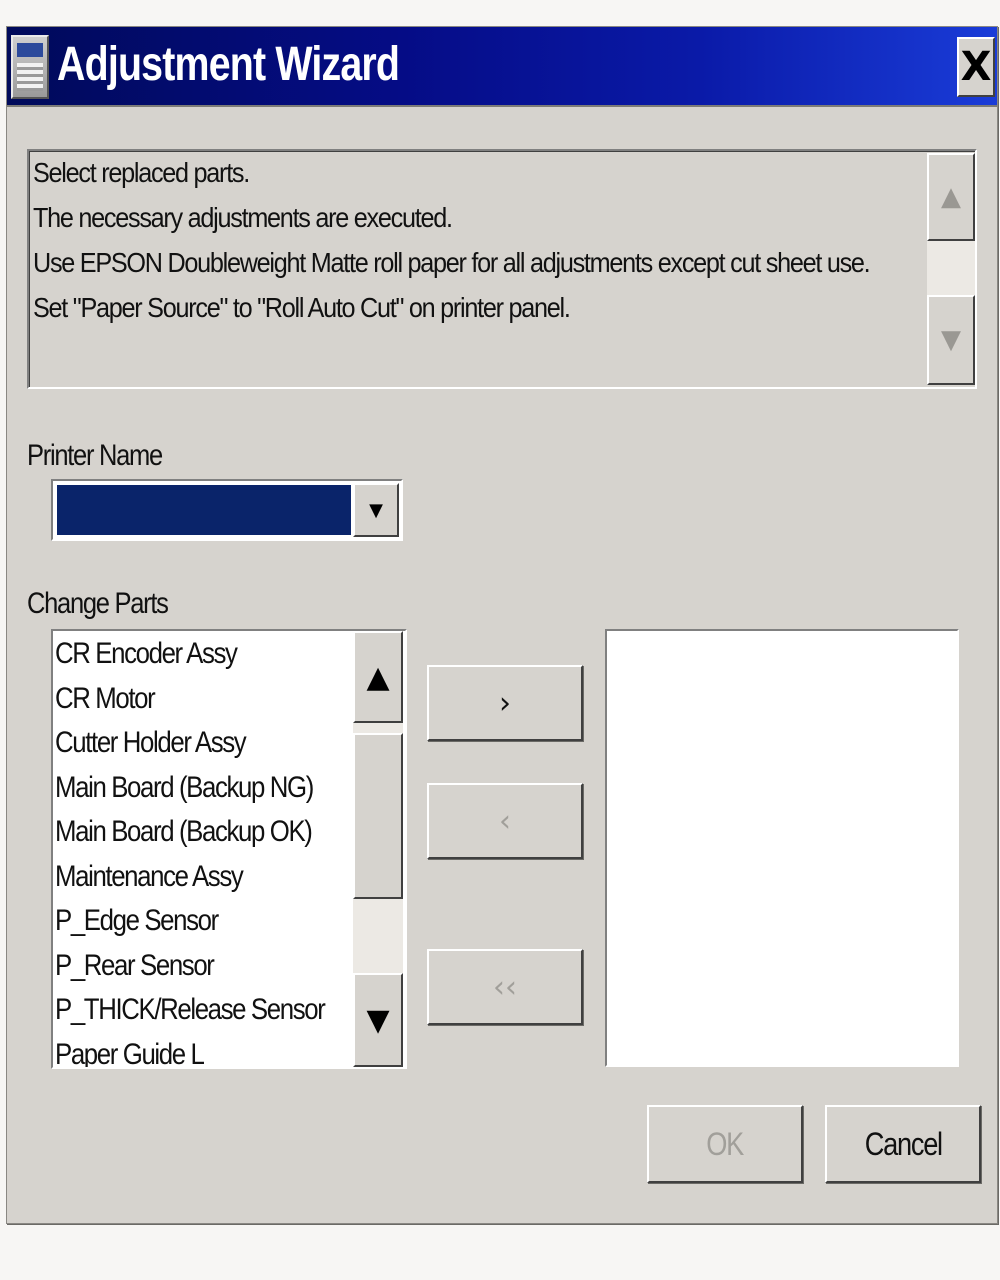 The height and width of the screenshot is (1280, 1000). What do you see at coordinates (190, 1015) in the screenshot?
I see `list-item: P_THICK/Release Sensor` at bounding box center [190, 1015].